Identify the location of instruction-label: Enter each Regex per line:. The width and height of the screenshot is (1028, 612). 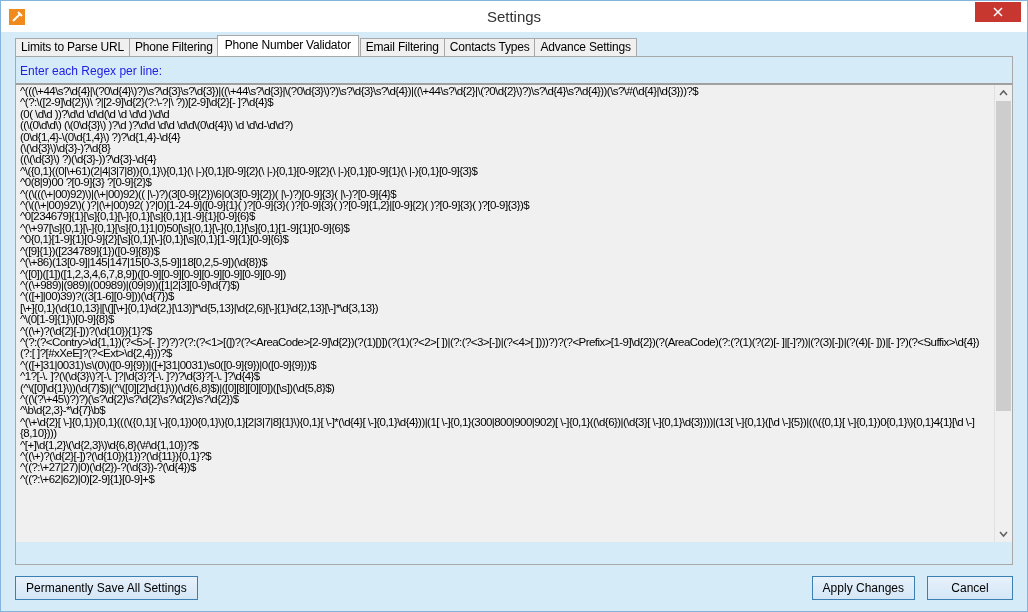
(91, 71).